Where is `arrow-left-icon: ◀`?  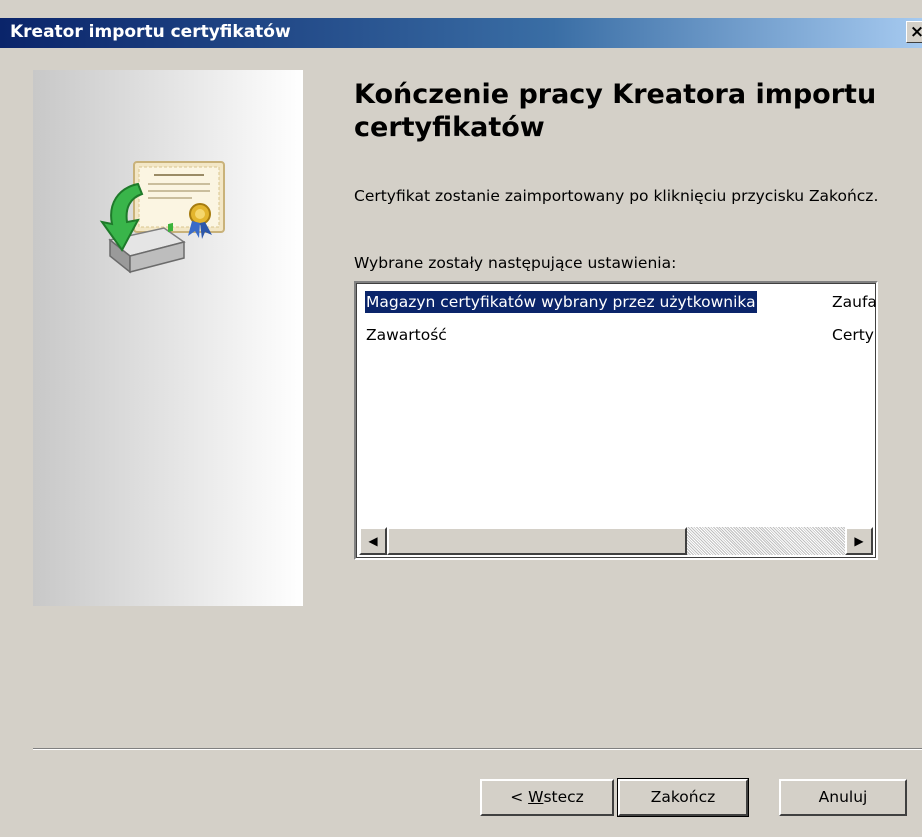 arrow-left-icon: ◀ is located at coordinates (373, 541).